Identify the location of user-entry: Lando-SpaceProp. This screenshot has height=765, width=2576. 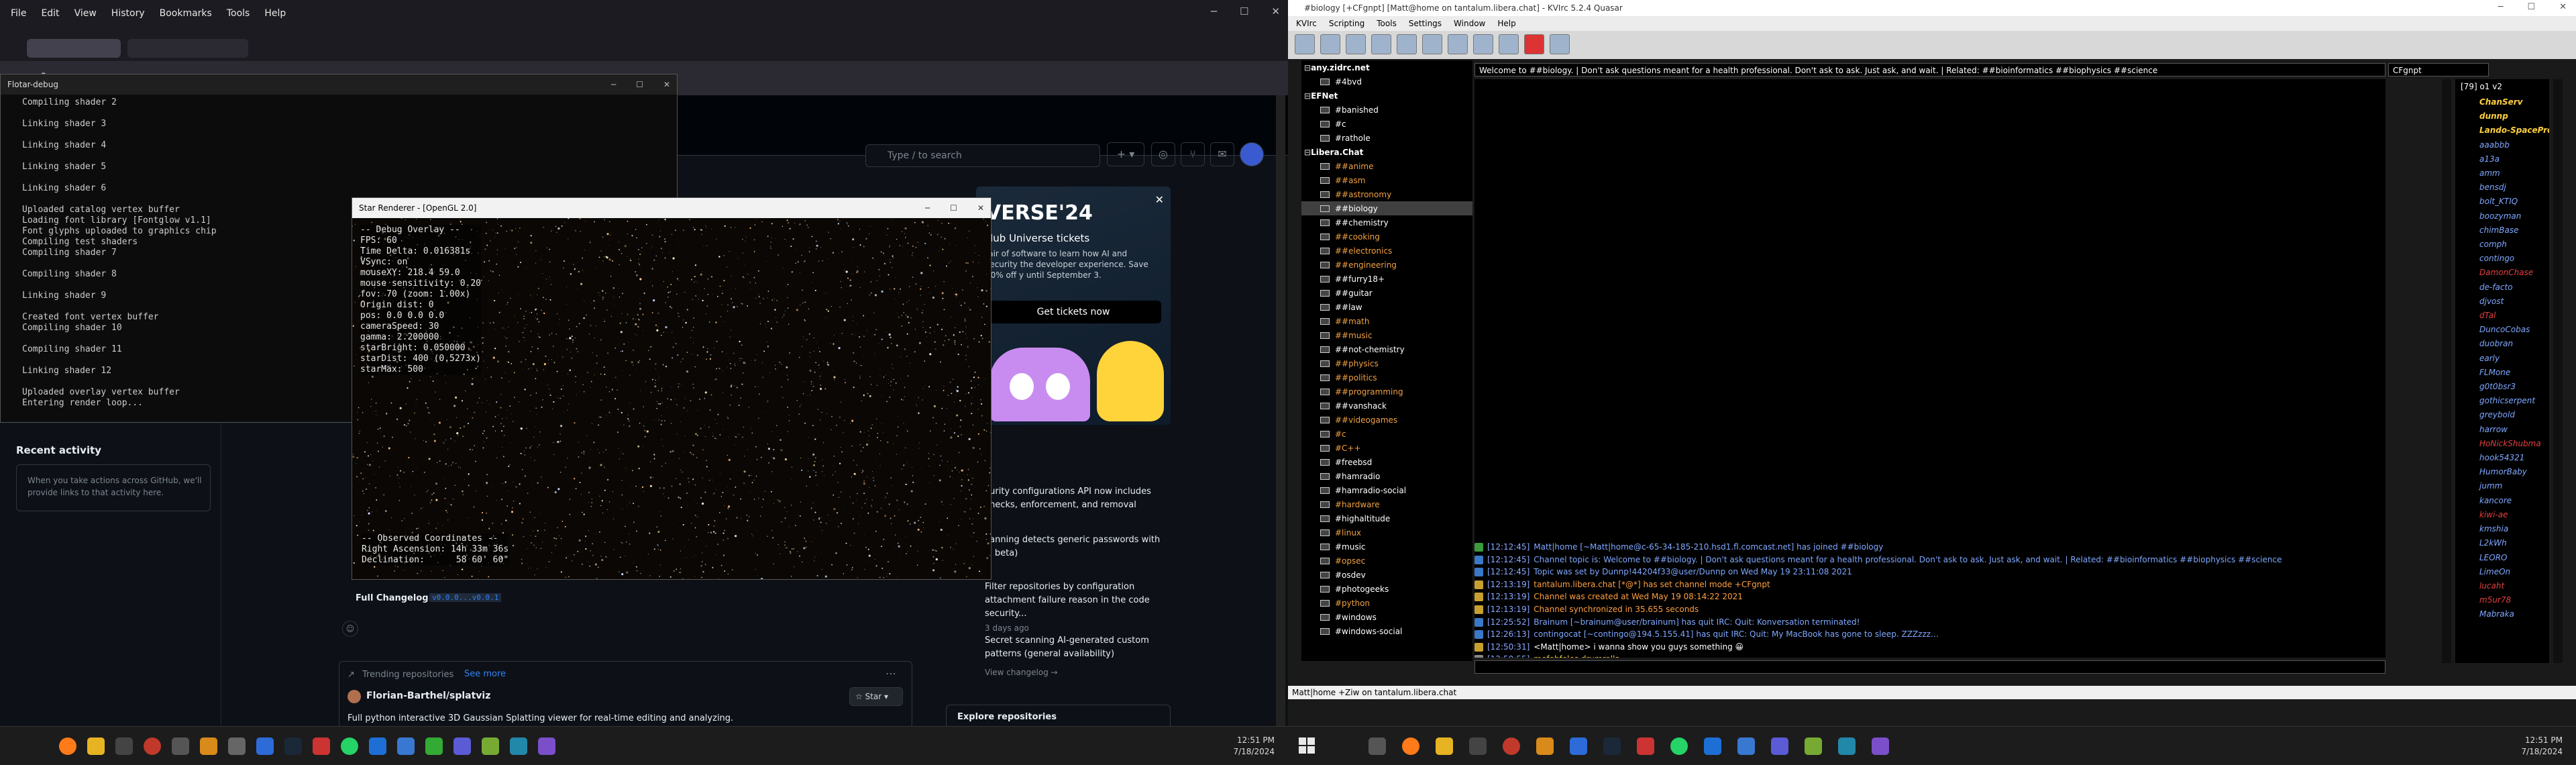
(2502, 130).